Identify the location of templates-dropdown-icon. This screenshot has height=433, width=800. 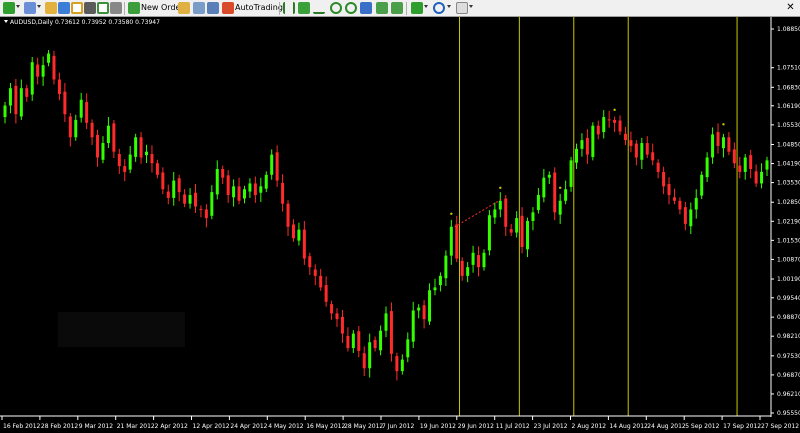
(471, 6).